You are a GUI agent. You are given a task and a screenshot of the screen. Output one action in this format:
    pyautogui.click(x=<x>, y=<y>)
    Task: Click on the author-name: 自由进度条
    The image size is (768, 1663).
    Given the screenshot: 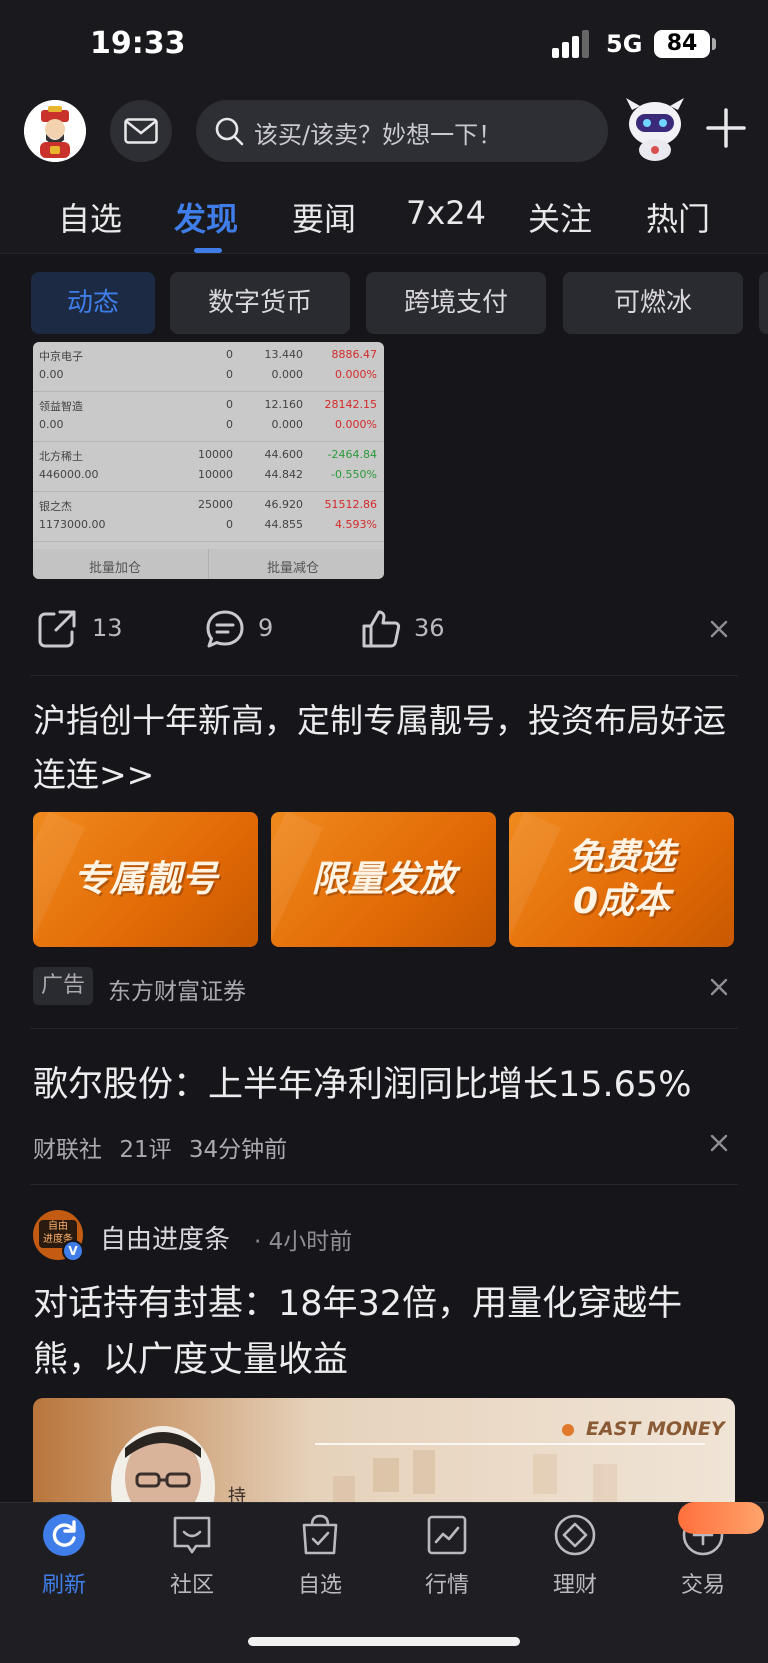 What is the action you would take?
    pyautogui.click(x=165, y=1237)
    